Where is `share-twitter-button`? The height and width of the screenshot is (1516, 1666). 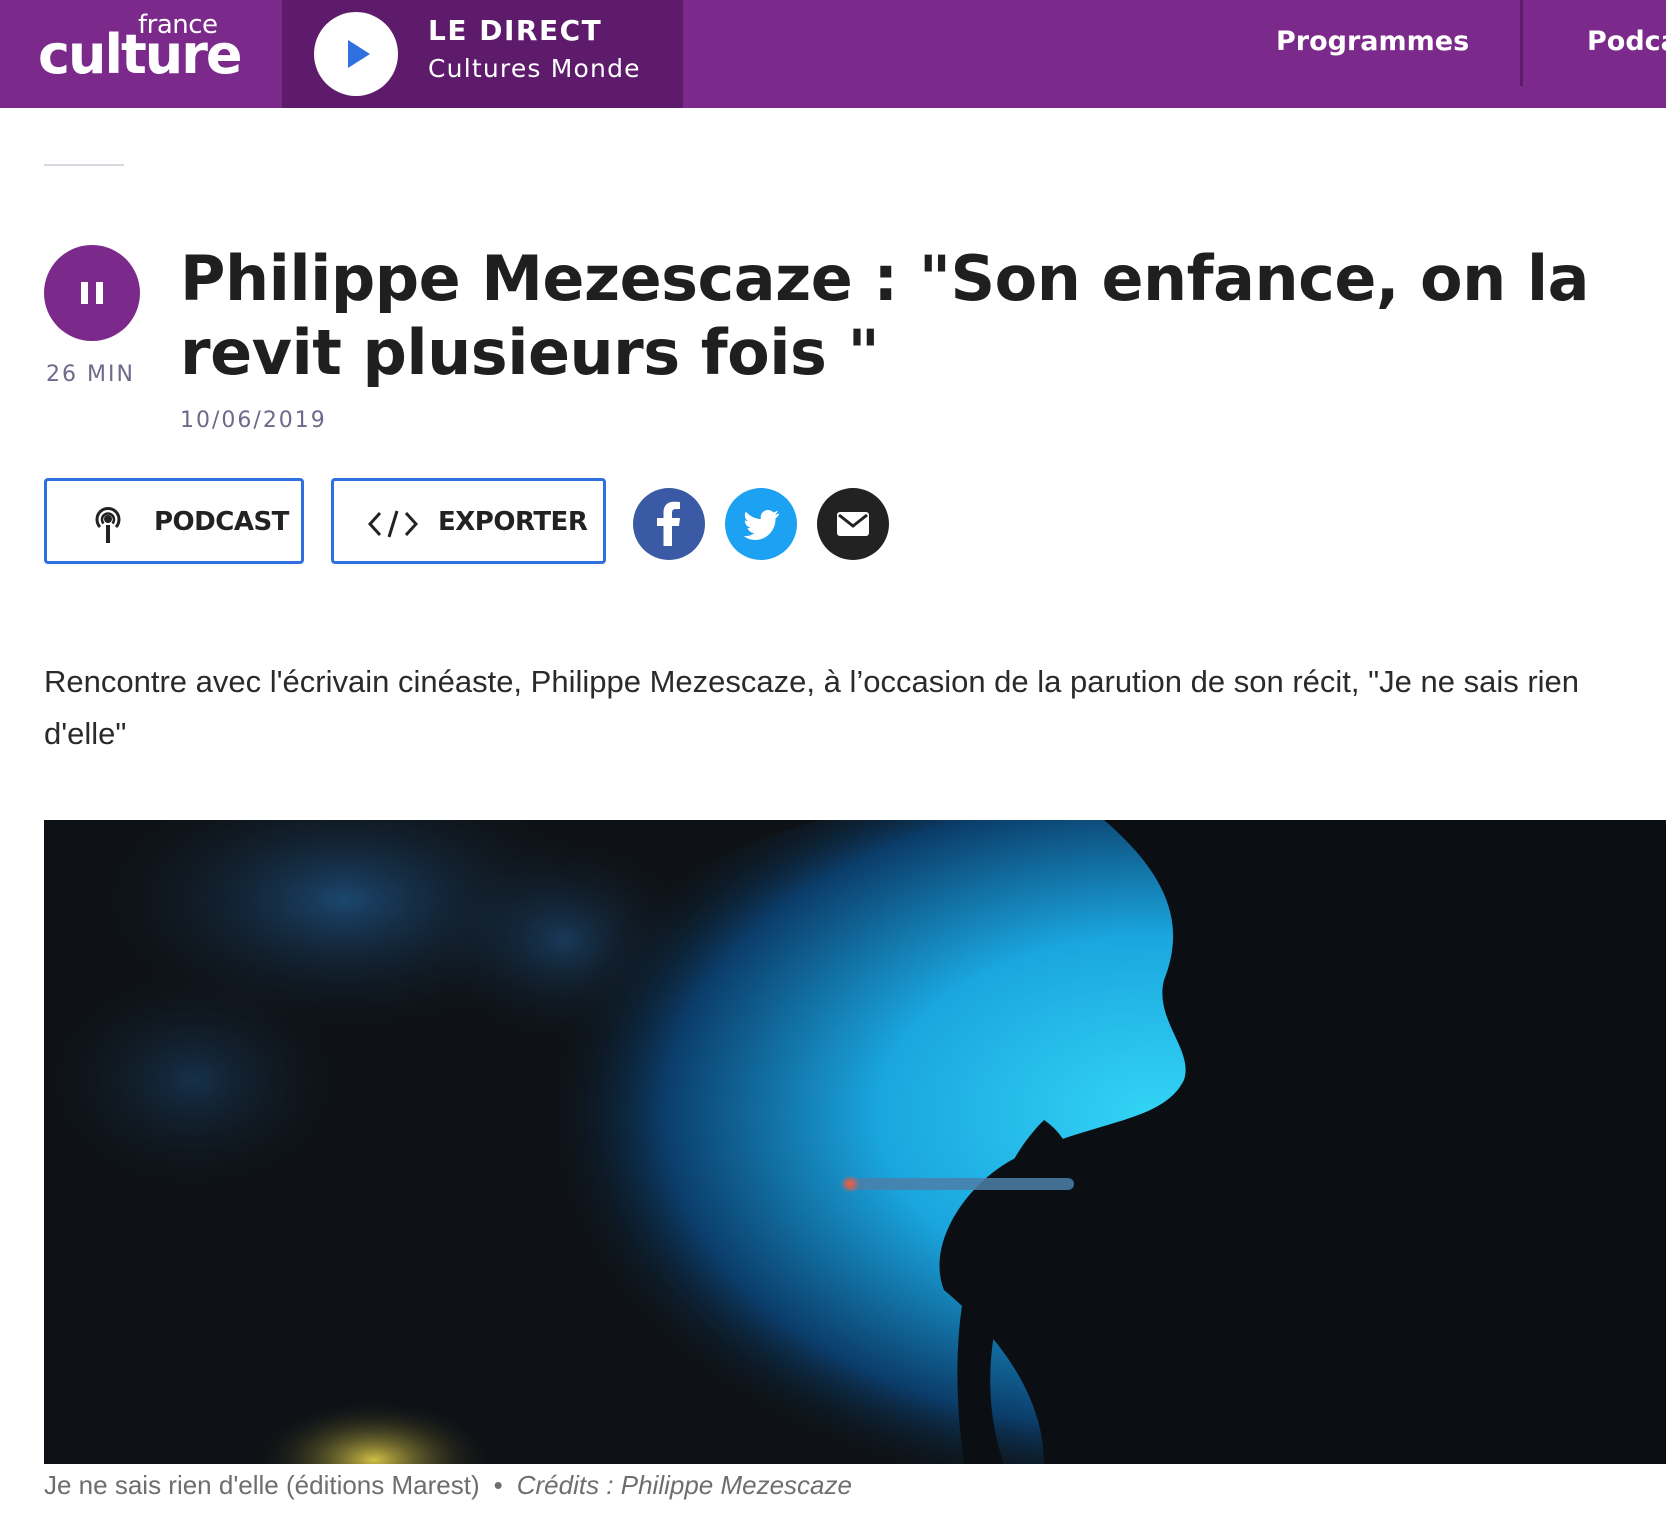
share-twitter-button is located at coordinates (761, 524).